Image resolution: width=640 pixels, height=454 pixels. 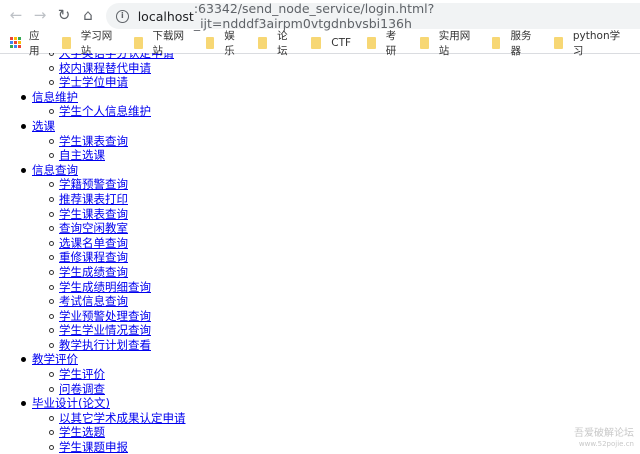 I want to click on menu-group-link: 信息维护, so click(x=55, y=97).